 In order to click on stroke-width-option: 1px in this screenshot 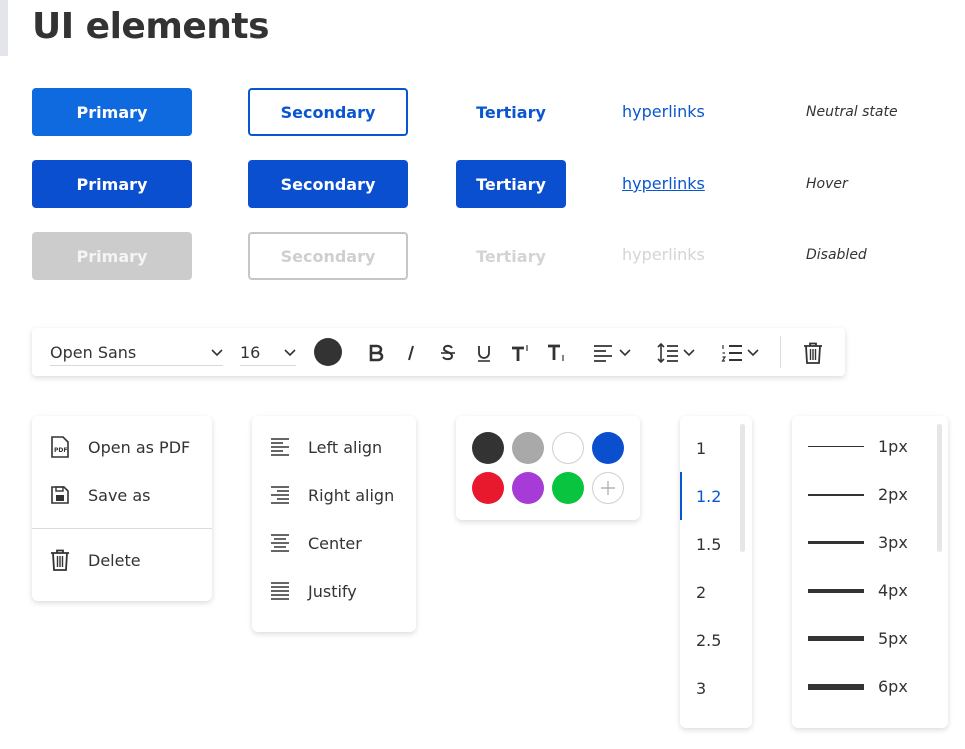, I will do `click(858, 446)`.